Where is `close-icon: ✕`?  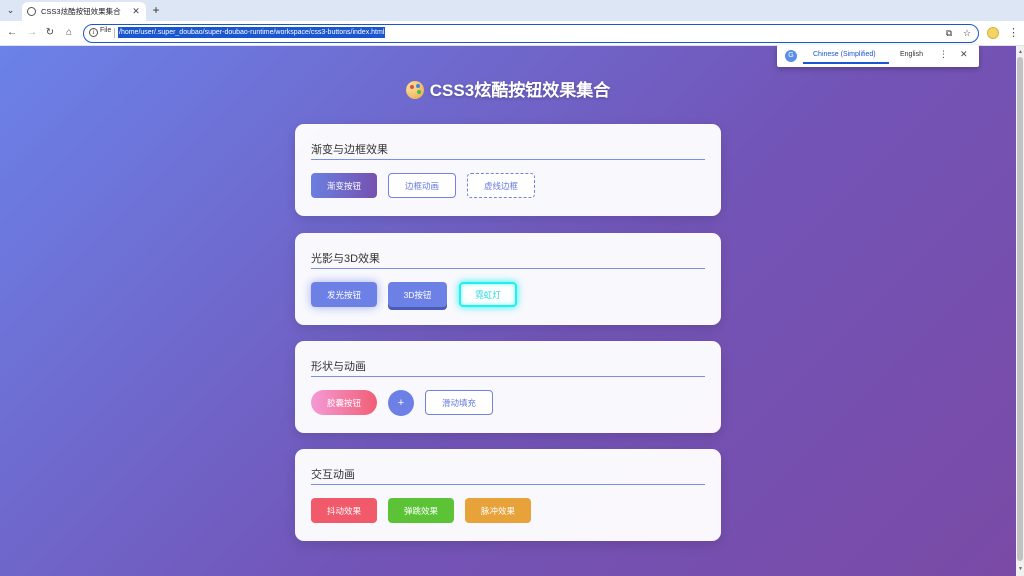
close-icon: ✕ is located at coordinates (964, 54).